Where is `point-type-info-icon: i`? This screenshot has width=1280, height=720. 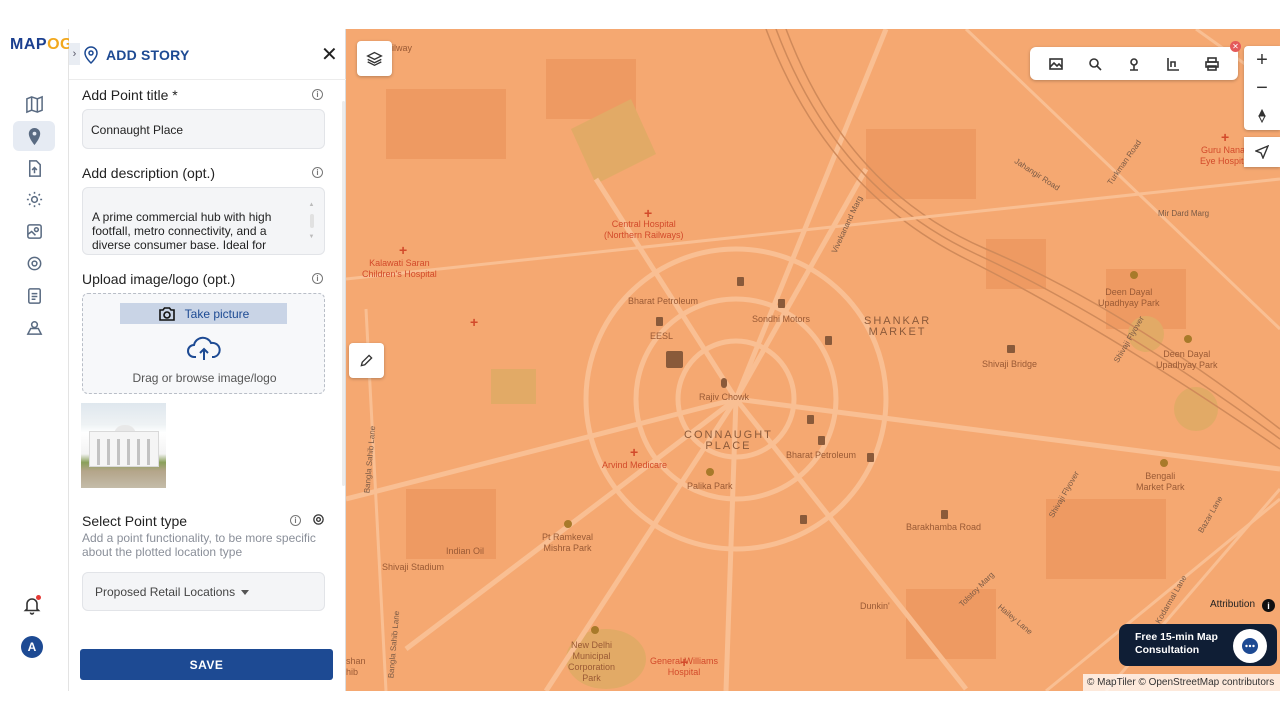 point-type-info-icon: i is located at coordinates (295, 520).